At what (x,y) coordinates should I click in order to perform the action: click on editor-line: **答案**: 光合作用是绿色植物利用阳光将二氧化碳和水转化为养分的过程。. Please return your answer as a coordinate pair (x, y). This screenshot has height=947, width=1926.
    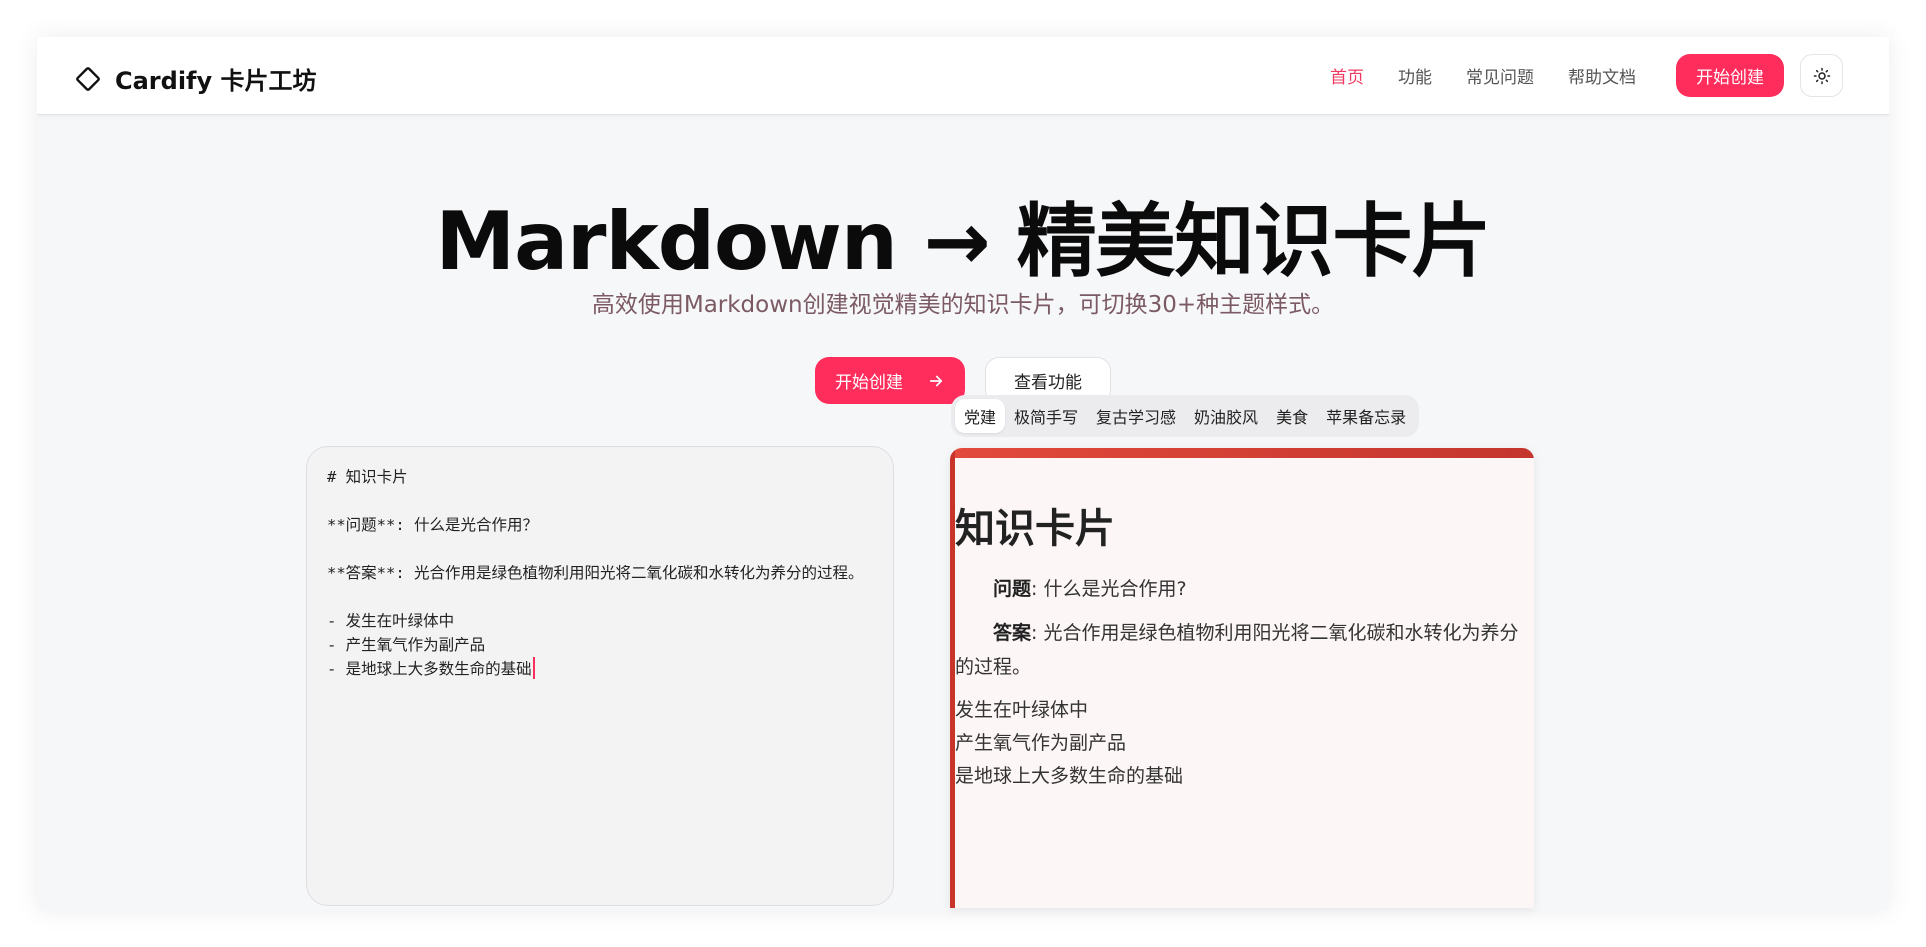
    Looking at the image, I should click on (595, 573).